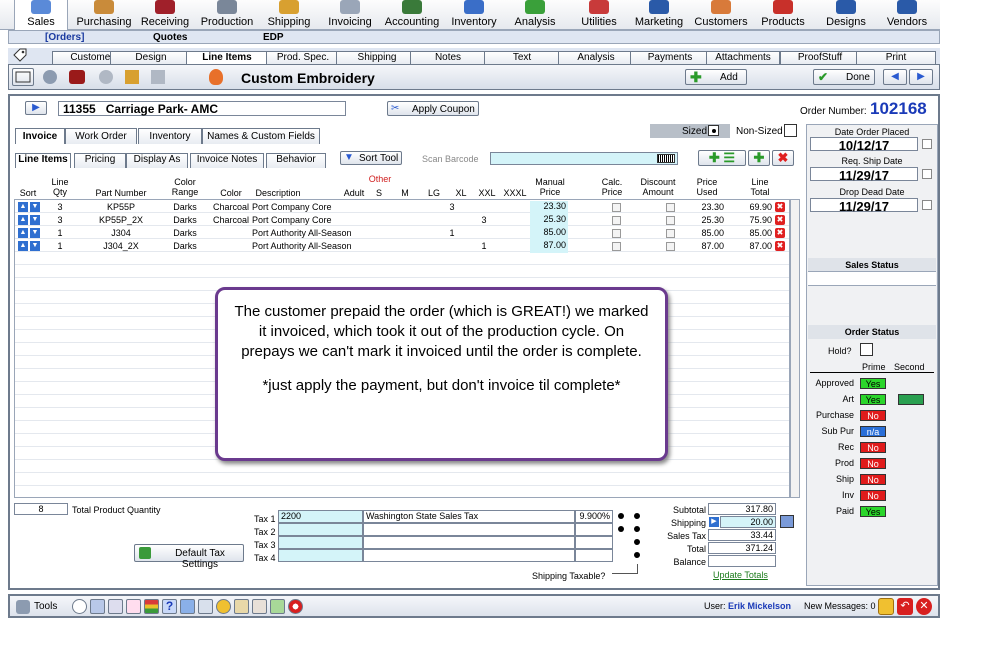  What do you see at coordinates (132, 77) in the screenshot?
I see `document-icon` at bounding box center [132, 77].